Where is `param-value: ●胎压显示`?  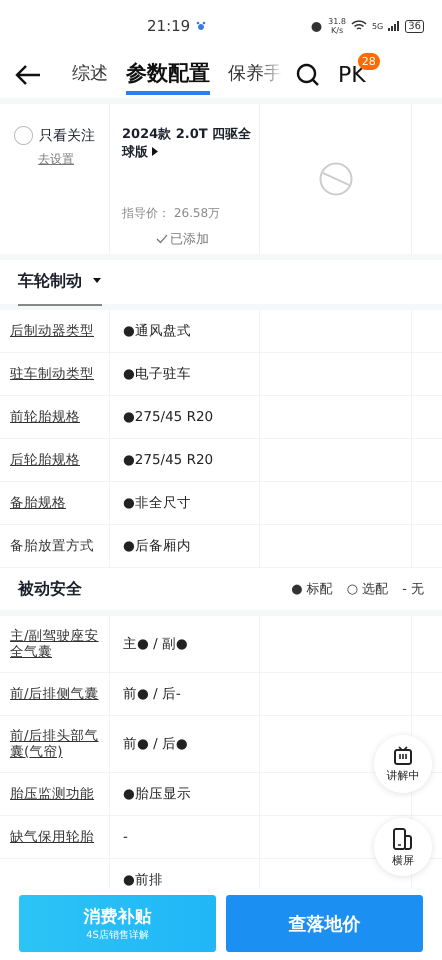 param-value: ●胎压显示 is located at coordinates (185, 794).